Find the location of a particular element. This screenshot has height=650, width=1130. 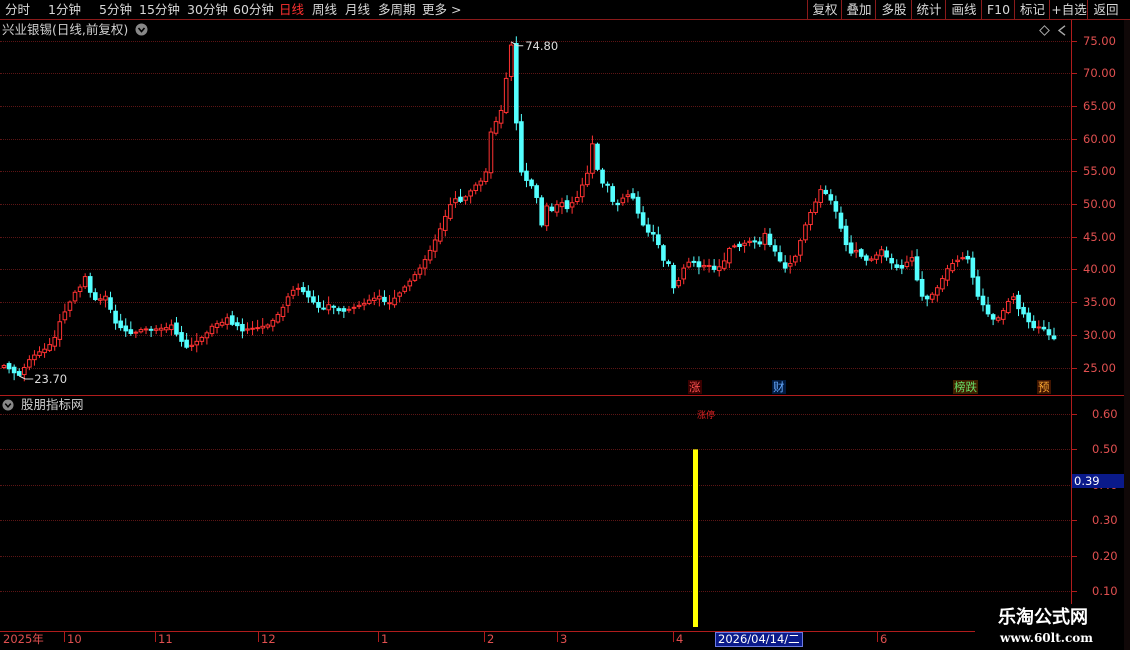

signal-tag-limit-up: 涨 is located at coordinates (695, 387).